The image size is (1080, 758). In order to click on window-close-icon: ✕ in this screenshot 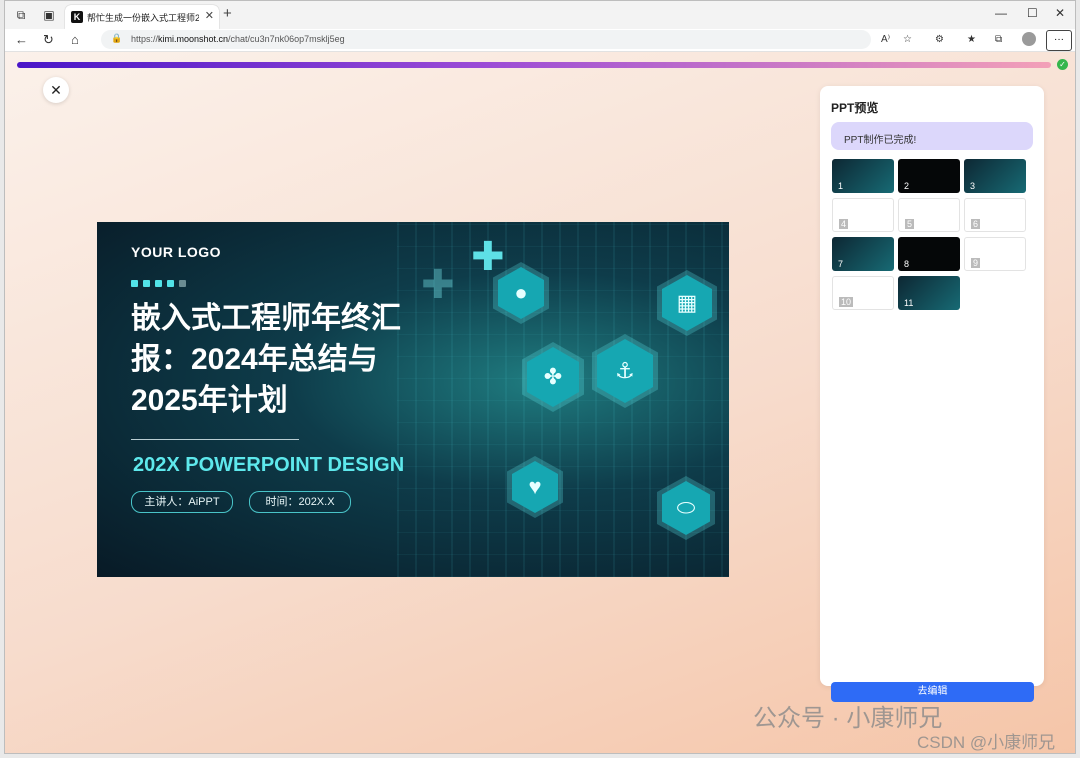, I will do `click(1060, 13)`.